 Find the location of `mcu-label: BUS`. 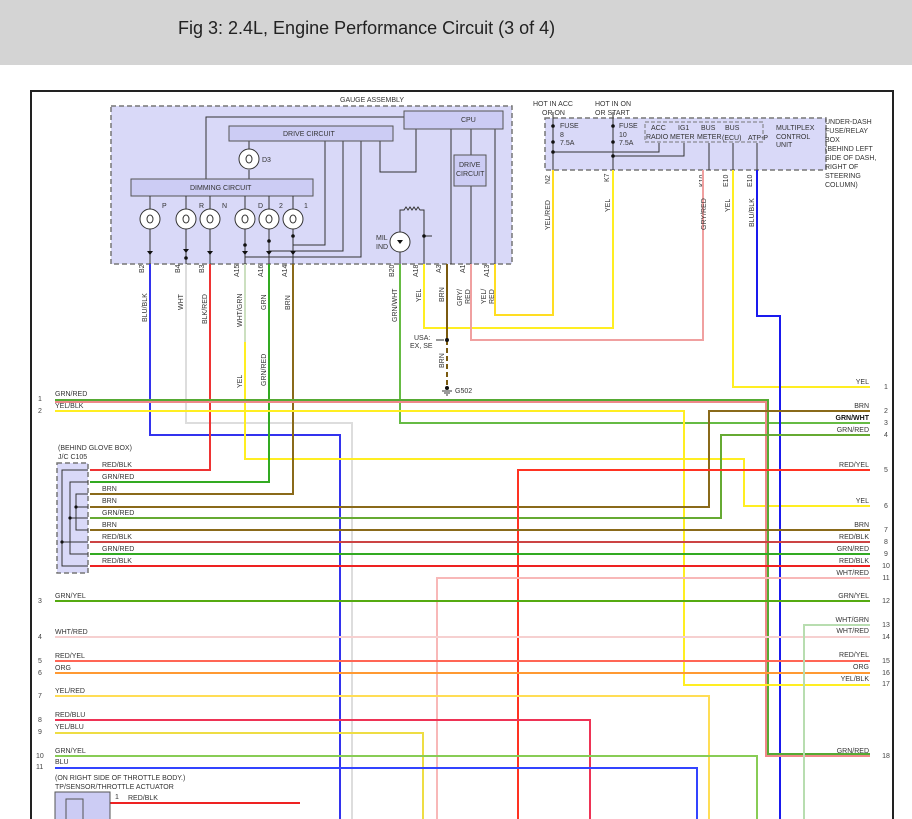

mcu-label: BUS is located at coordinates (708, 128).